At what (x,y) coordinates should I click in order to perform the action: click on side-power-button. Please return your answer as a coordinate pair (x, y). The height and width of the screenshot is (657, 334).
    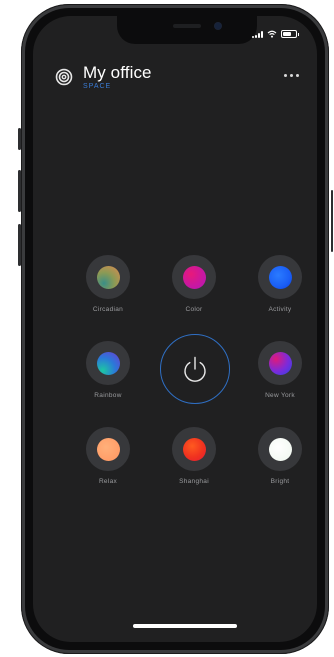
    Looking at the image, I should click on (332, 221).